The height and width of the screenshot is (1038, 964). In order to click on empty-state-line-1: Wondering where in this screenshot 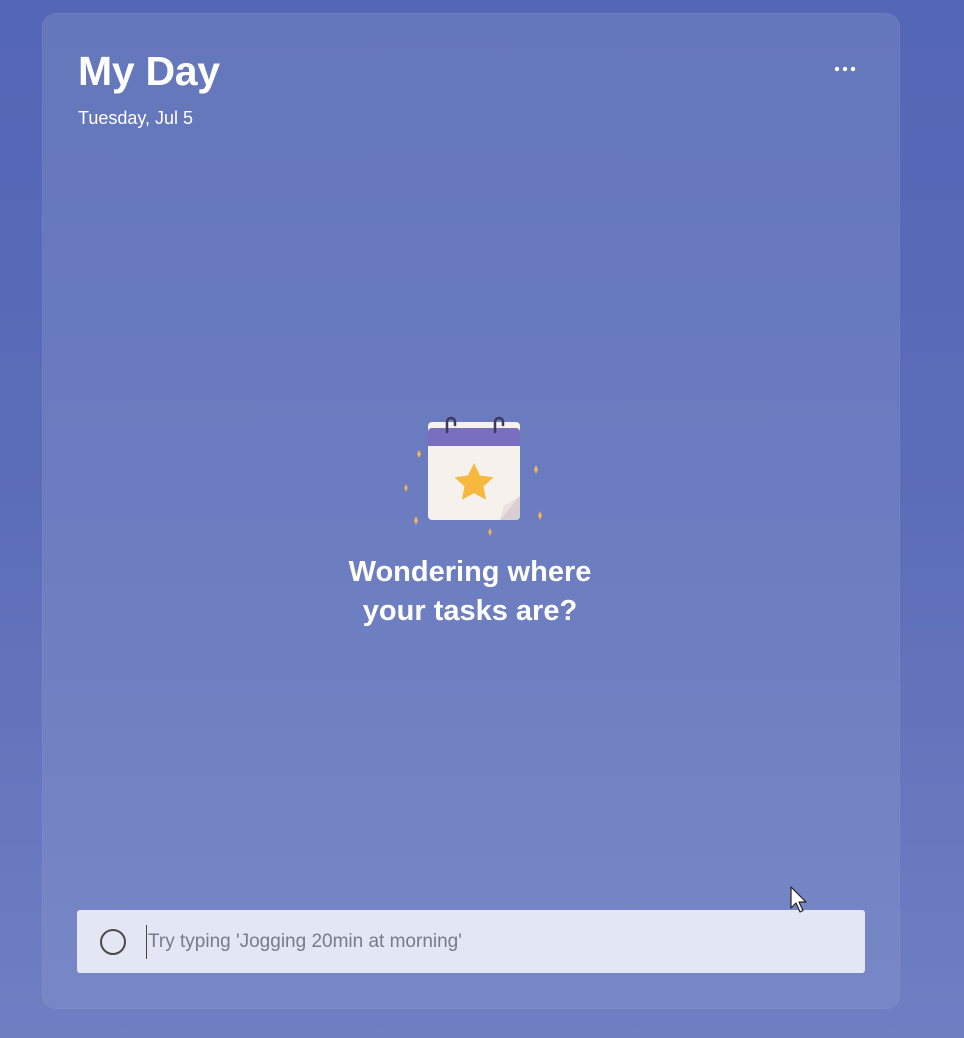, I will do `click(470, 572)`.